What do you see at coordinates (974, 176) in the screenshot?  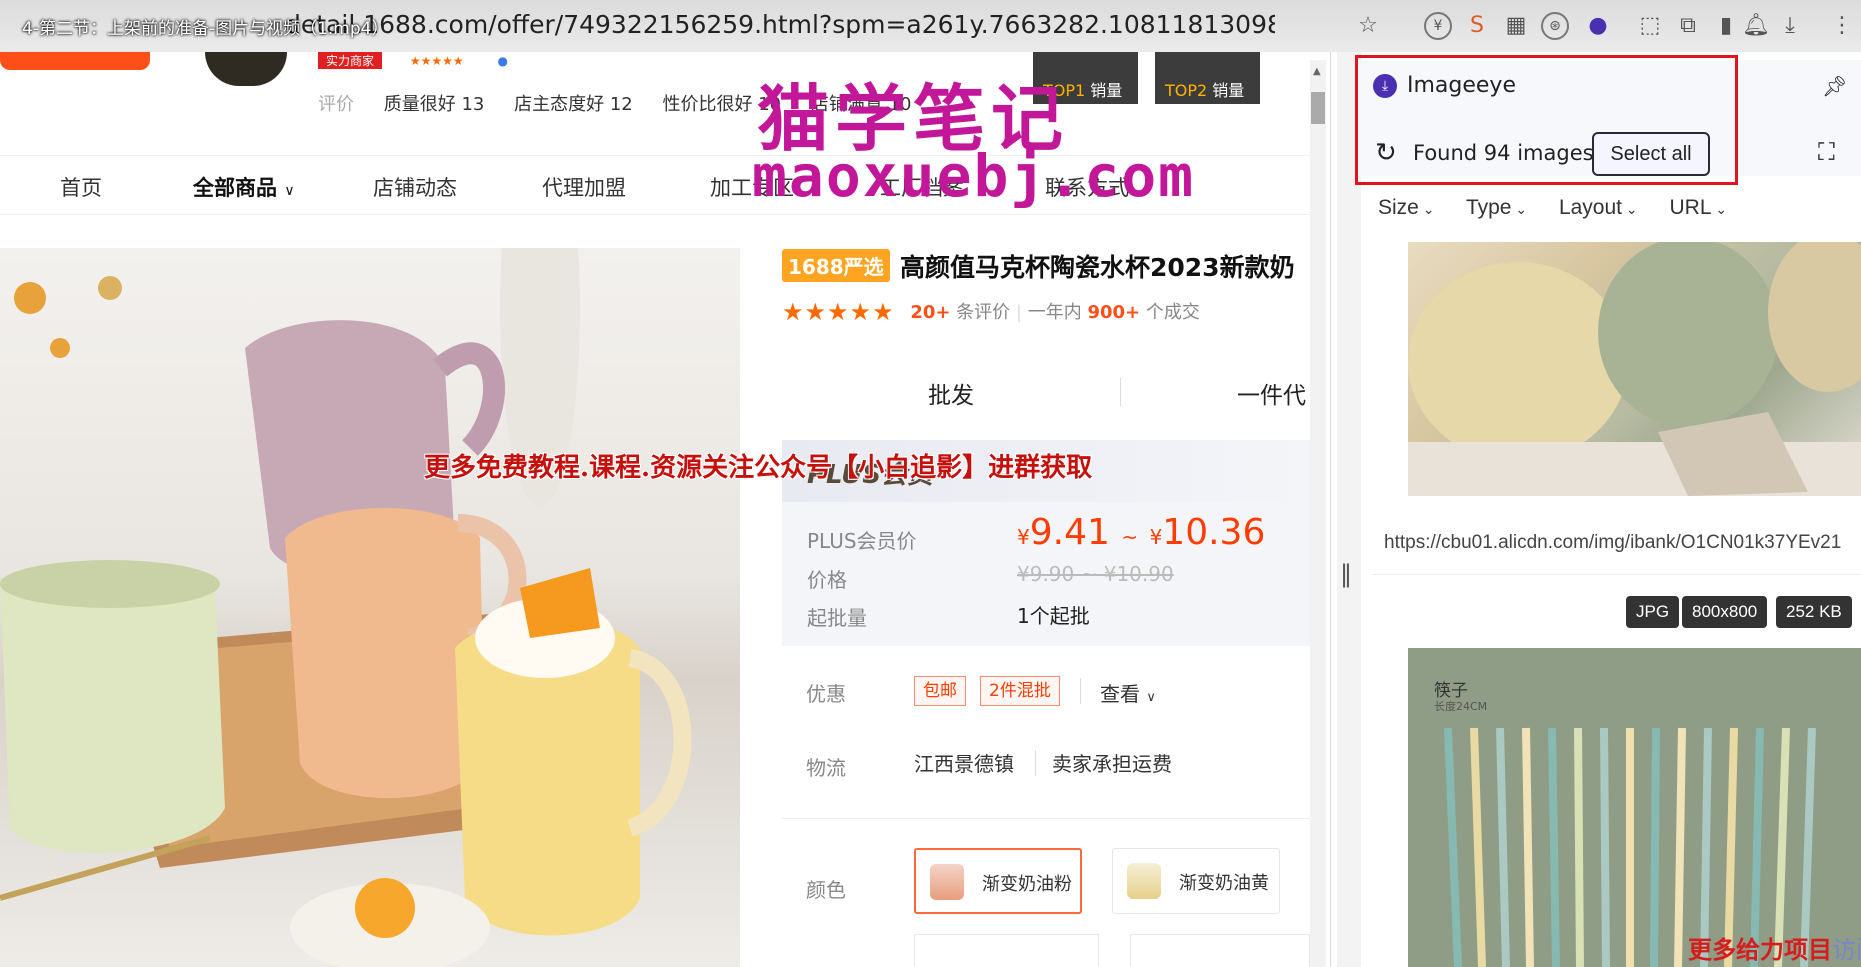 I see `watermark-url: maoxuebj.com` at bounding box center [974, 176].